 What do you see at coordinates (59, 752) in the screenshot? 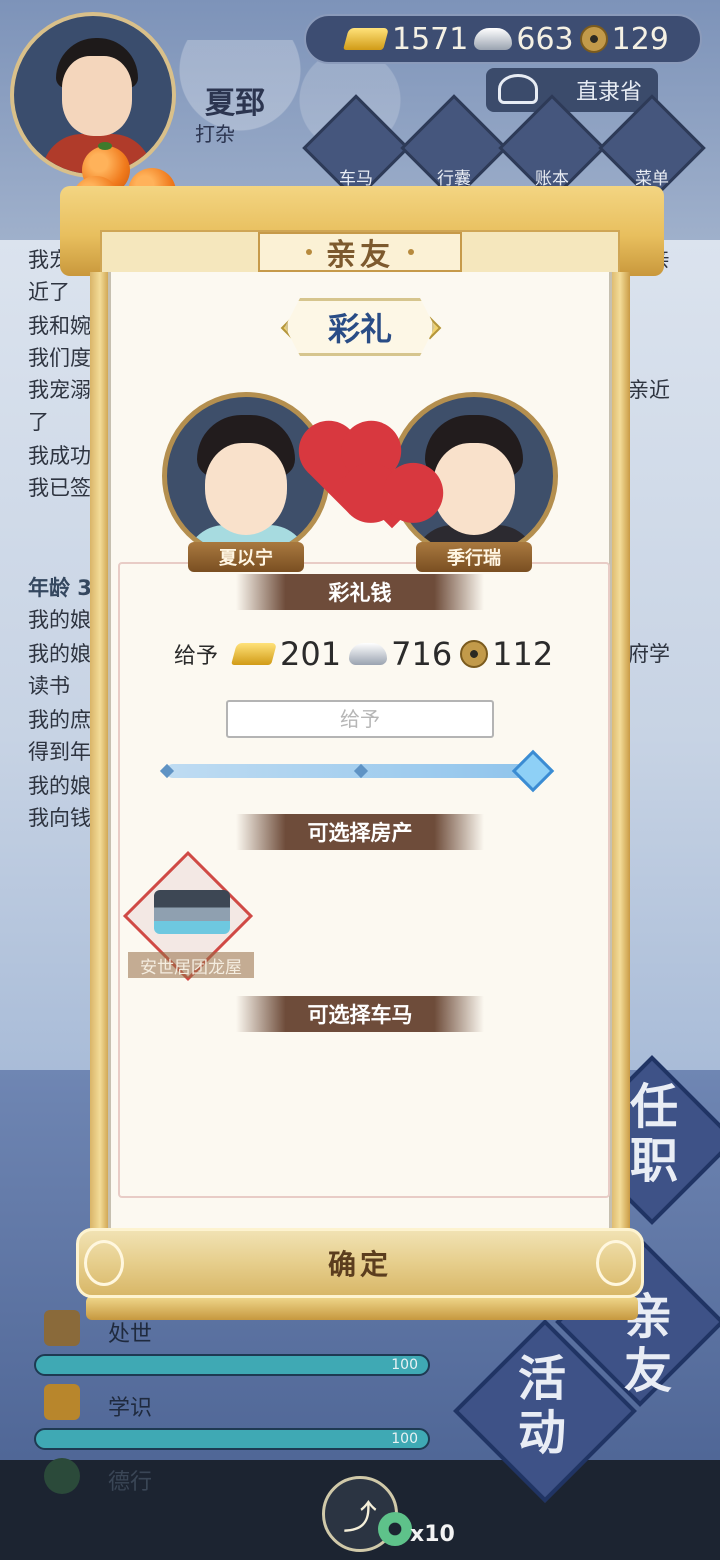
I see `log-line: 得到年` at bounding box center [59, 752].